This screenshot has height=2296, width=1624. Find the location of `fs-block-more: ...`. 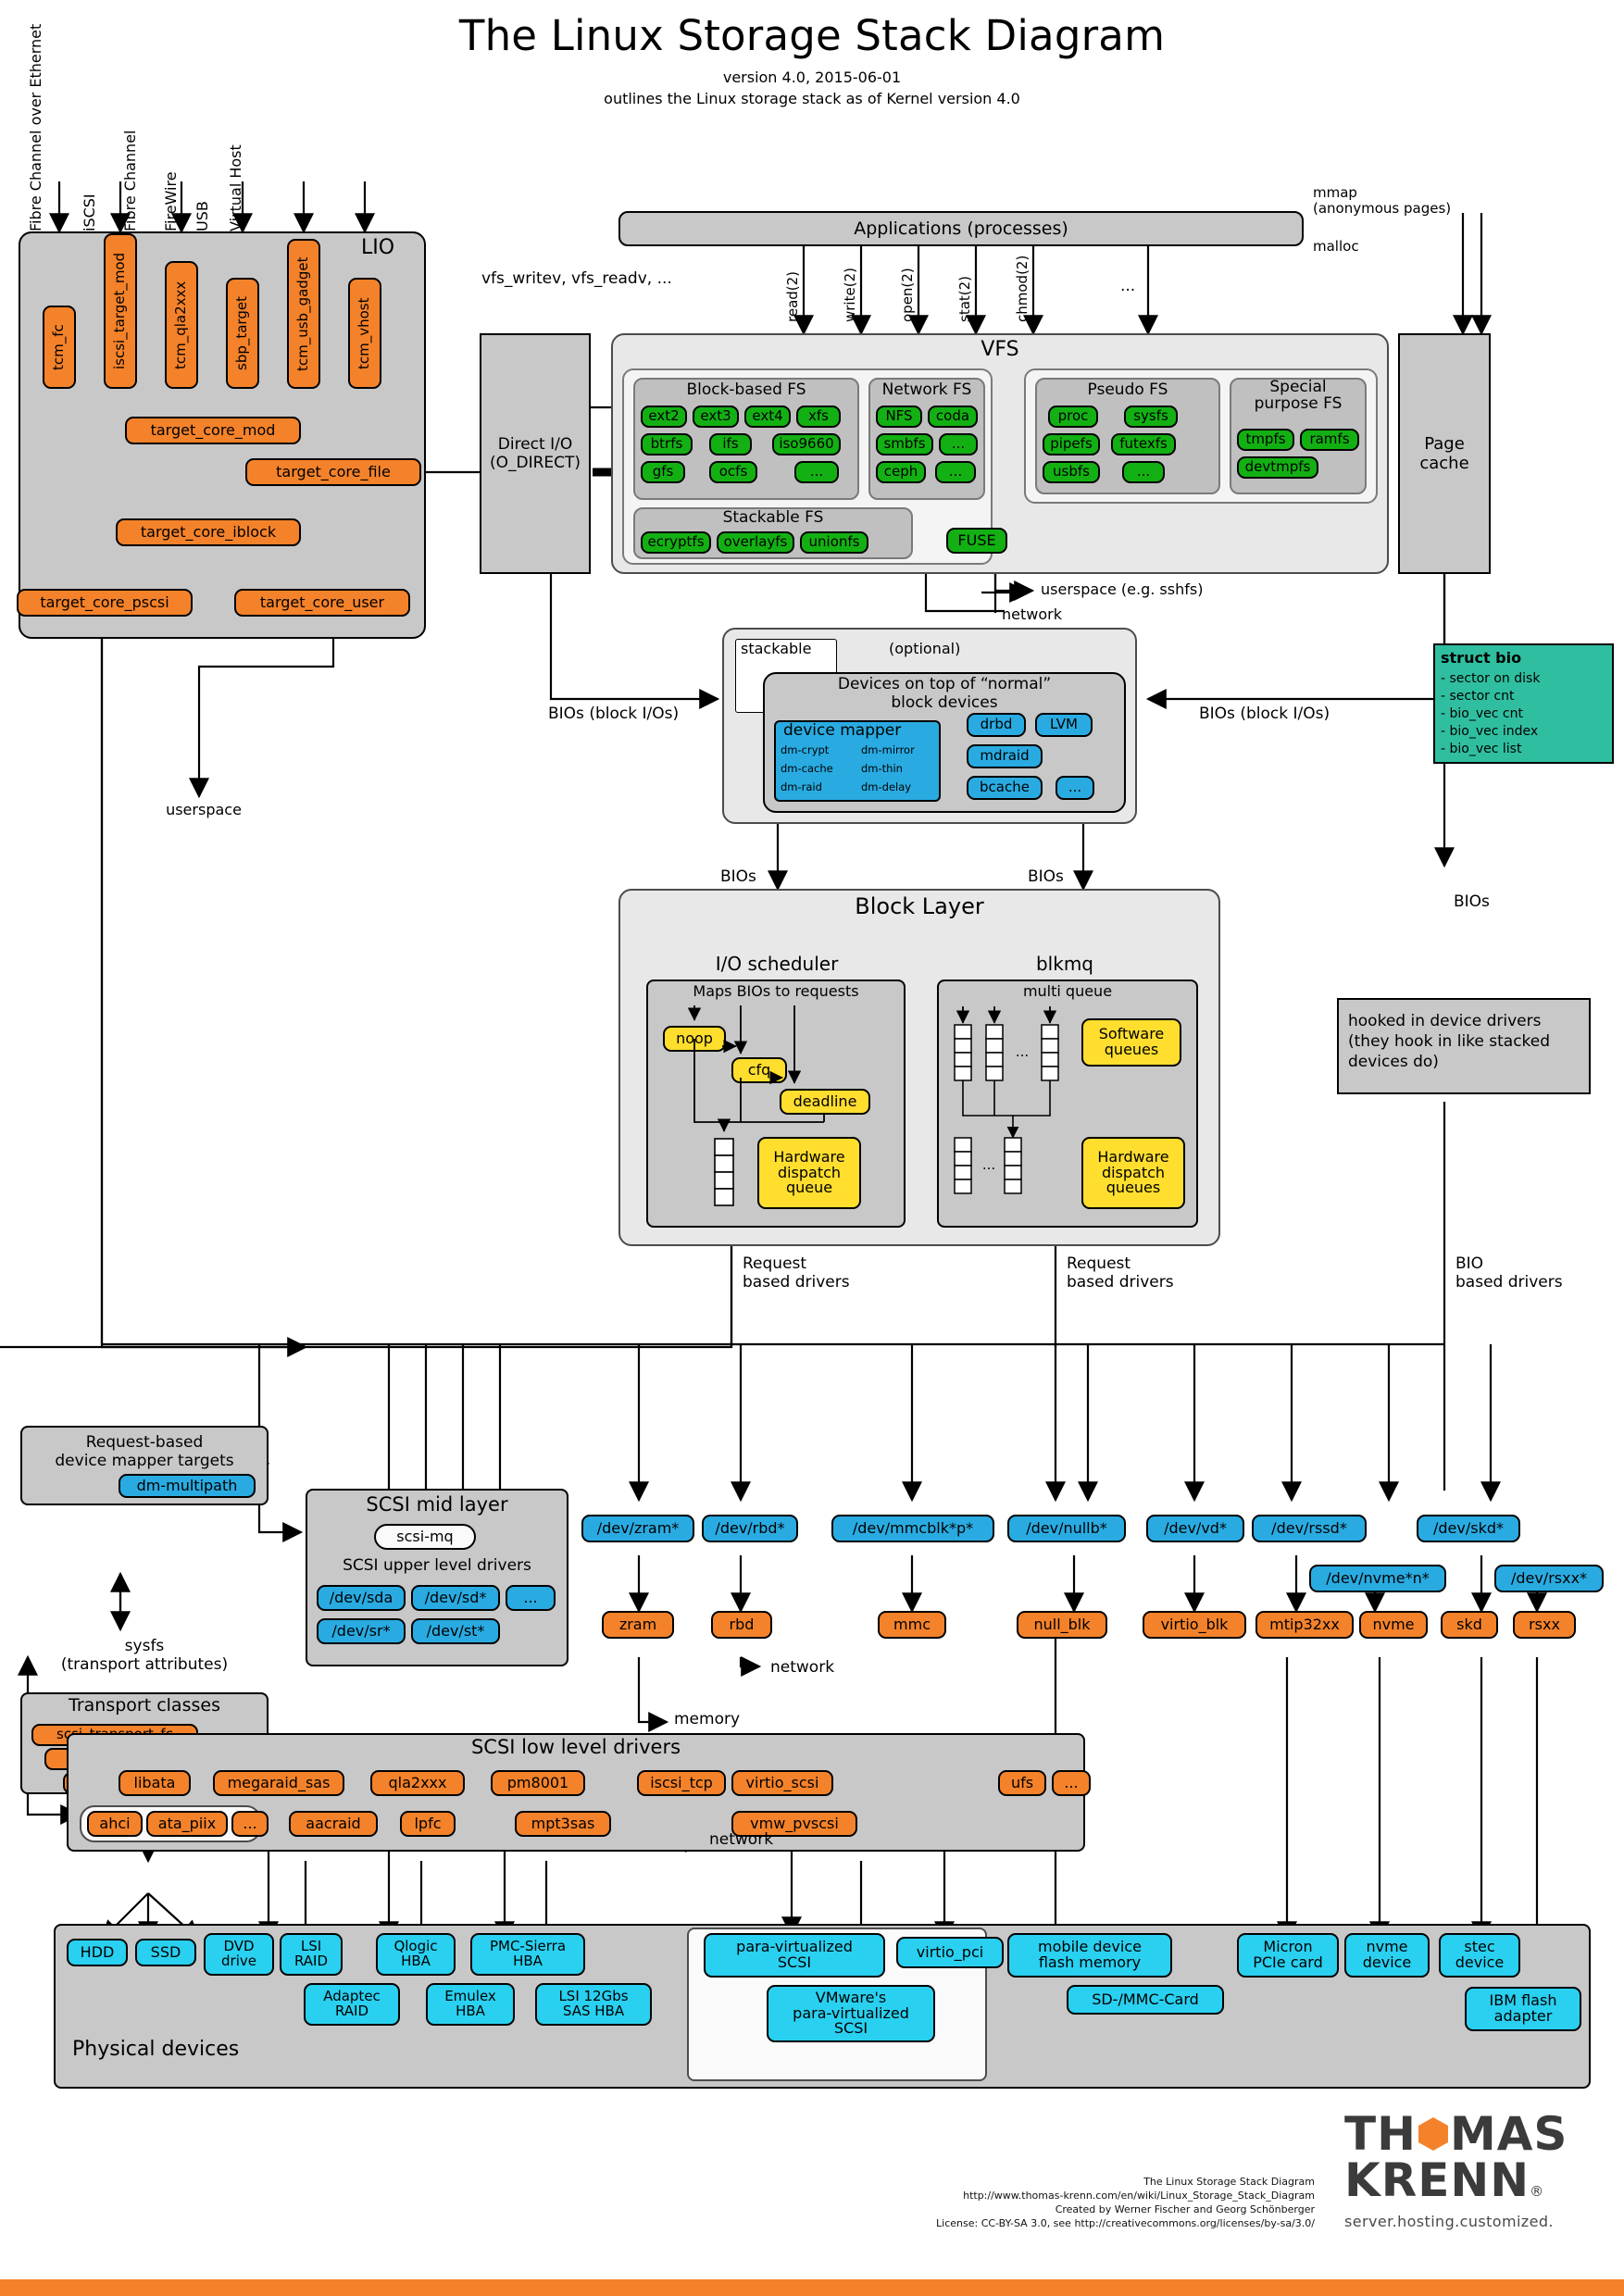

fs-block-more: ... is located at coordinates (816, 472).